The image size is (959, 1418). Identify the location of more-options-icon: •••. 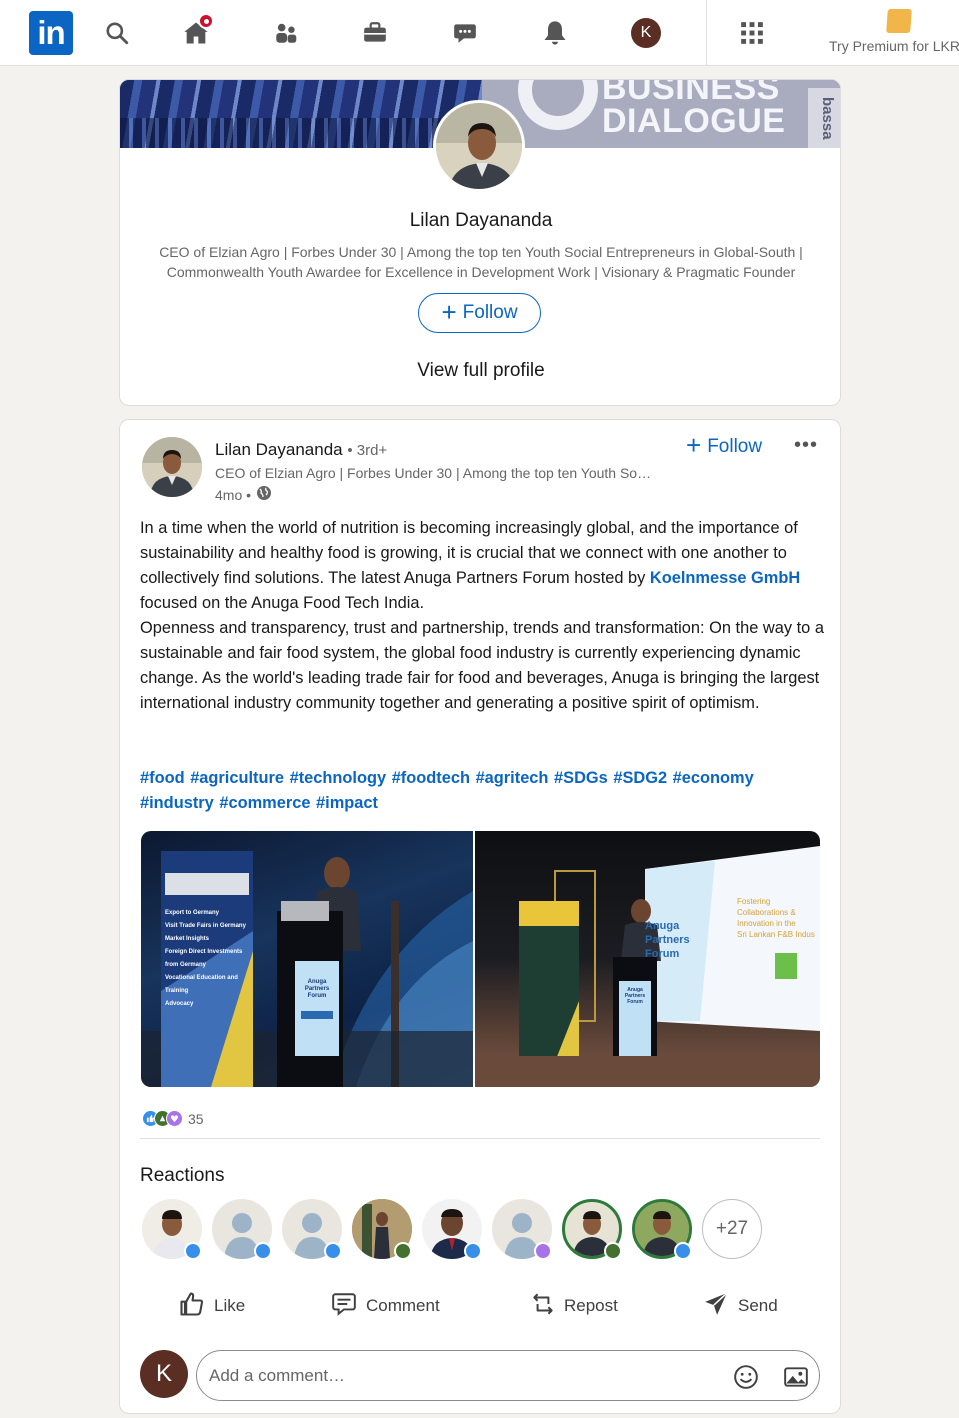
(806, 445).